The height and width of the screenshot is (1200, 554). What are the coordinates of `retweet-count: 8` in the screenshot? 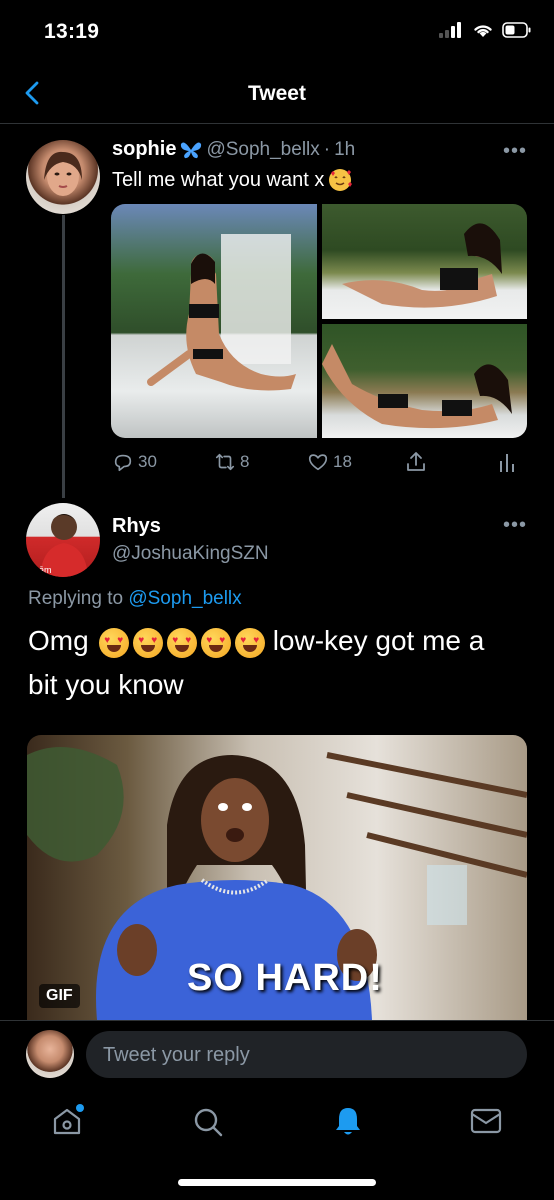 It's located at (245, 461).